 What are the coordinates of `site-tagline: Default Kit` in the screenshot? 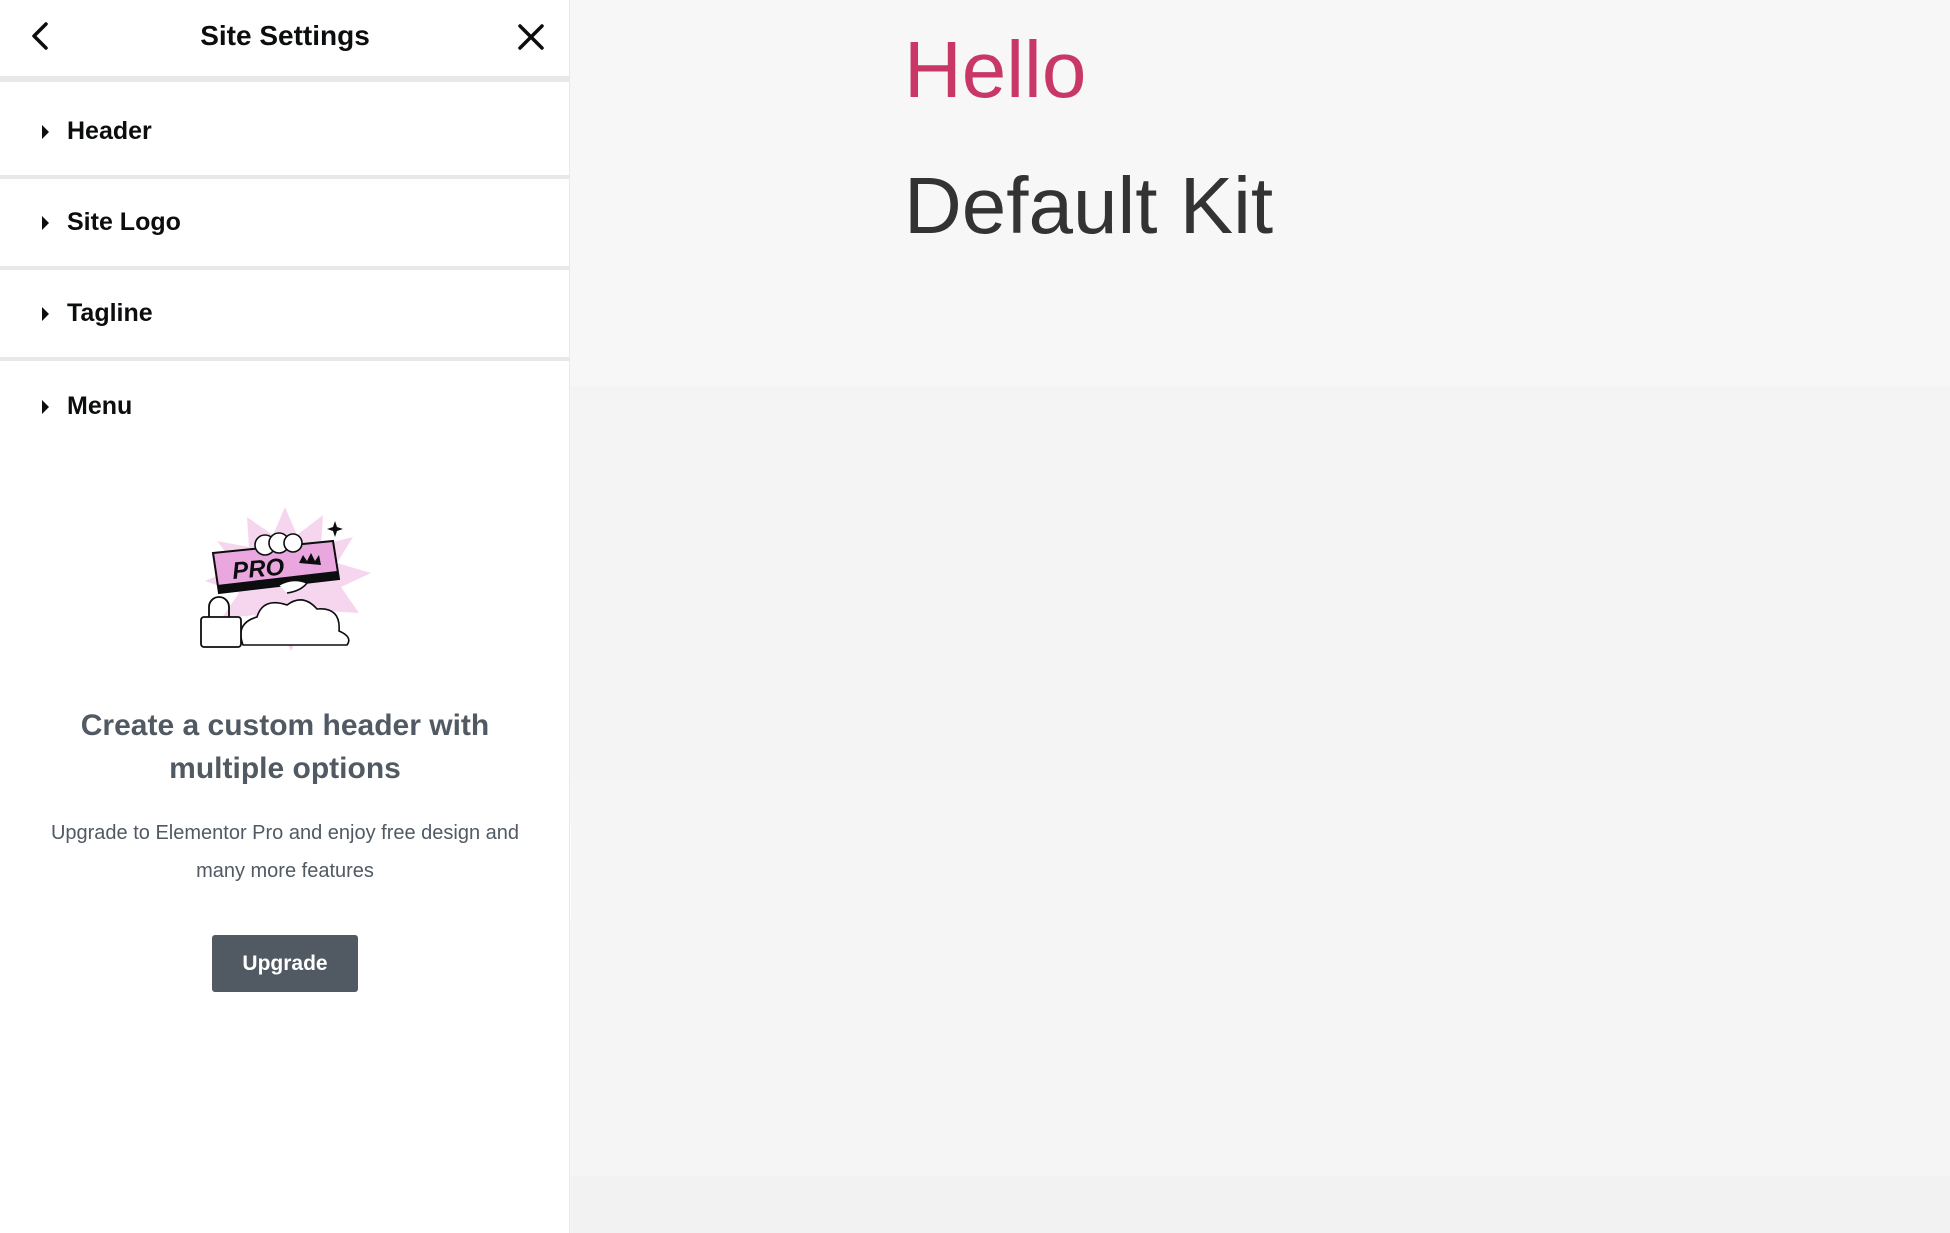 It's located at (1089, 205).